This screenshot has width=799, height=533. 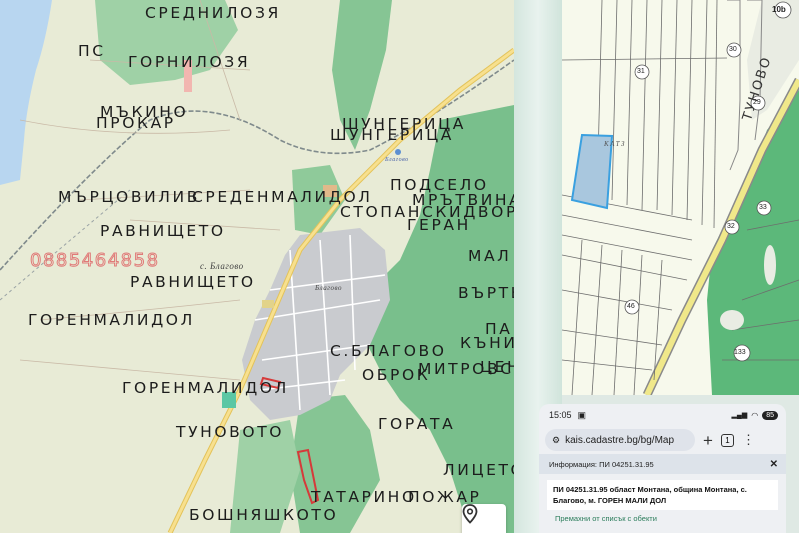 I want to click on railway-branch, so click(x=65, y=245).